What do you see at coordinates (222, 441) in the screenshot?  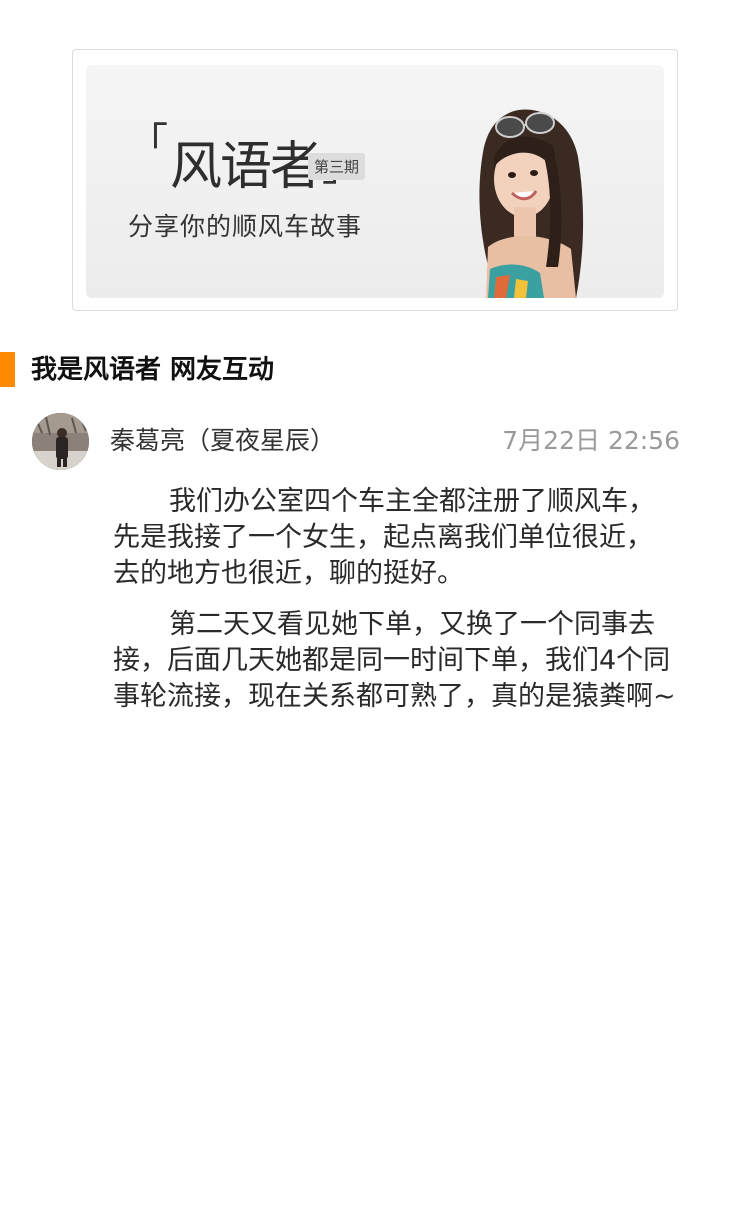 I see `post-username: 秦葛亮（夏夜星辰）` at bounding box center [222, 441].